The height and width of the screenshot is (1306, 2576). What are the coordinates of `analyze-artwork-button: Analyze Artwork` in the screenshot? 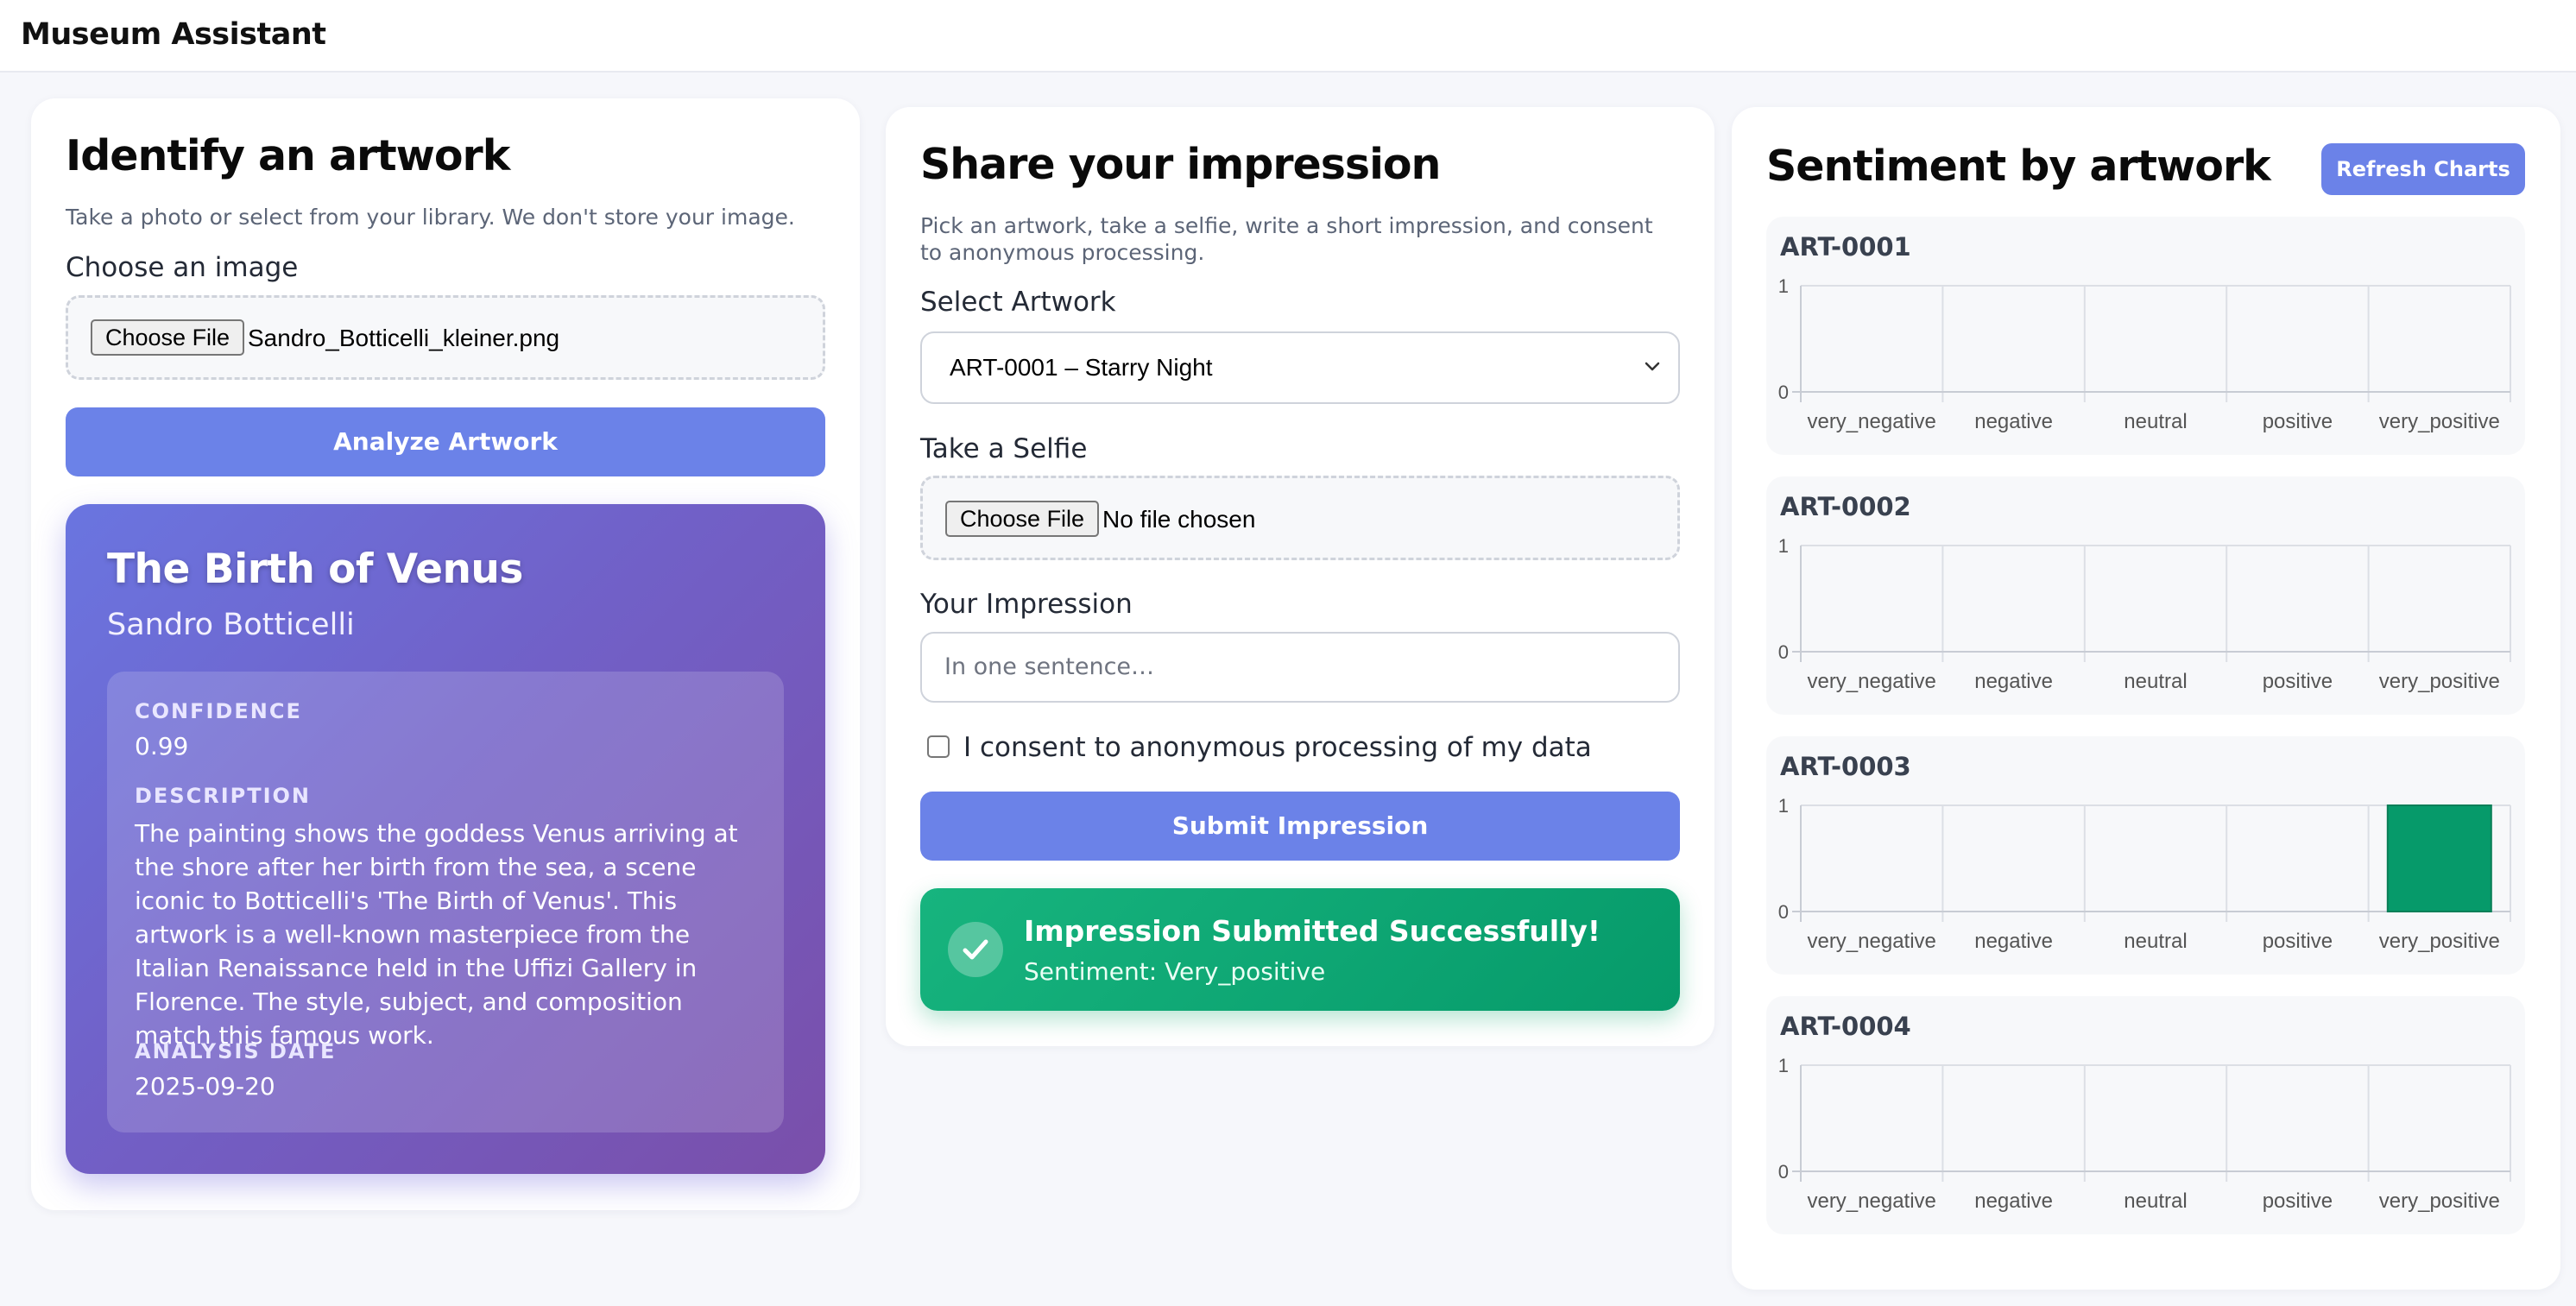 It's located at (445, 441).